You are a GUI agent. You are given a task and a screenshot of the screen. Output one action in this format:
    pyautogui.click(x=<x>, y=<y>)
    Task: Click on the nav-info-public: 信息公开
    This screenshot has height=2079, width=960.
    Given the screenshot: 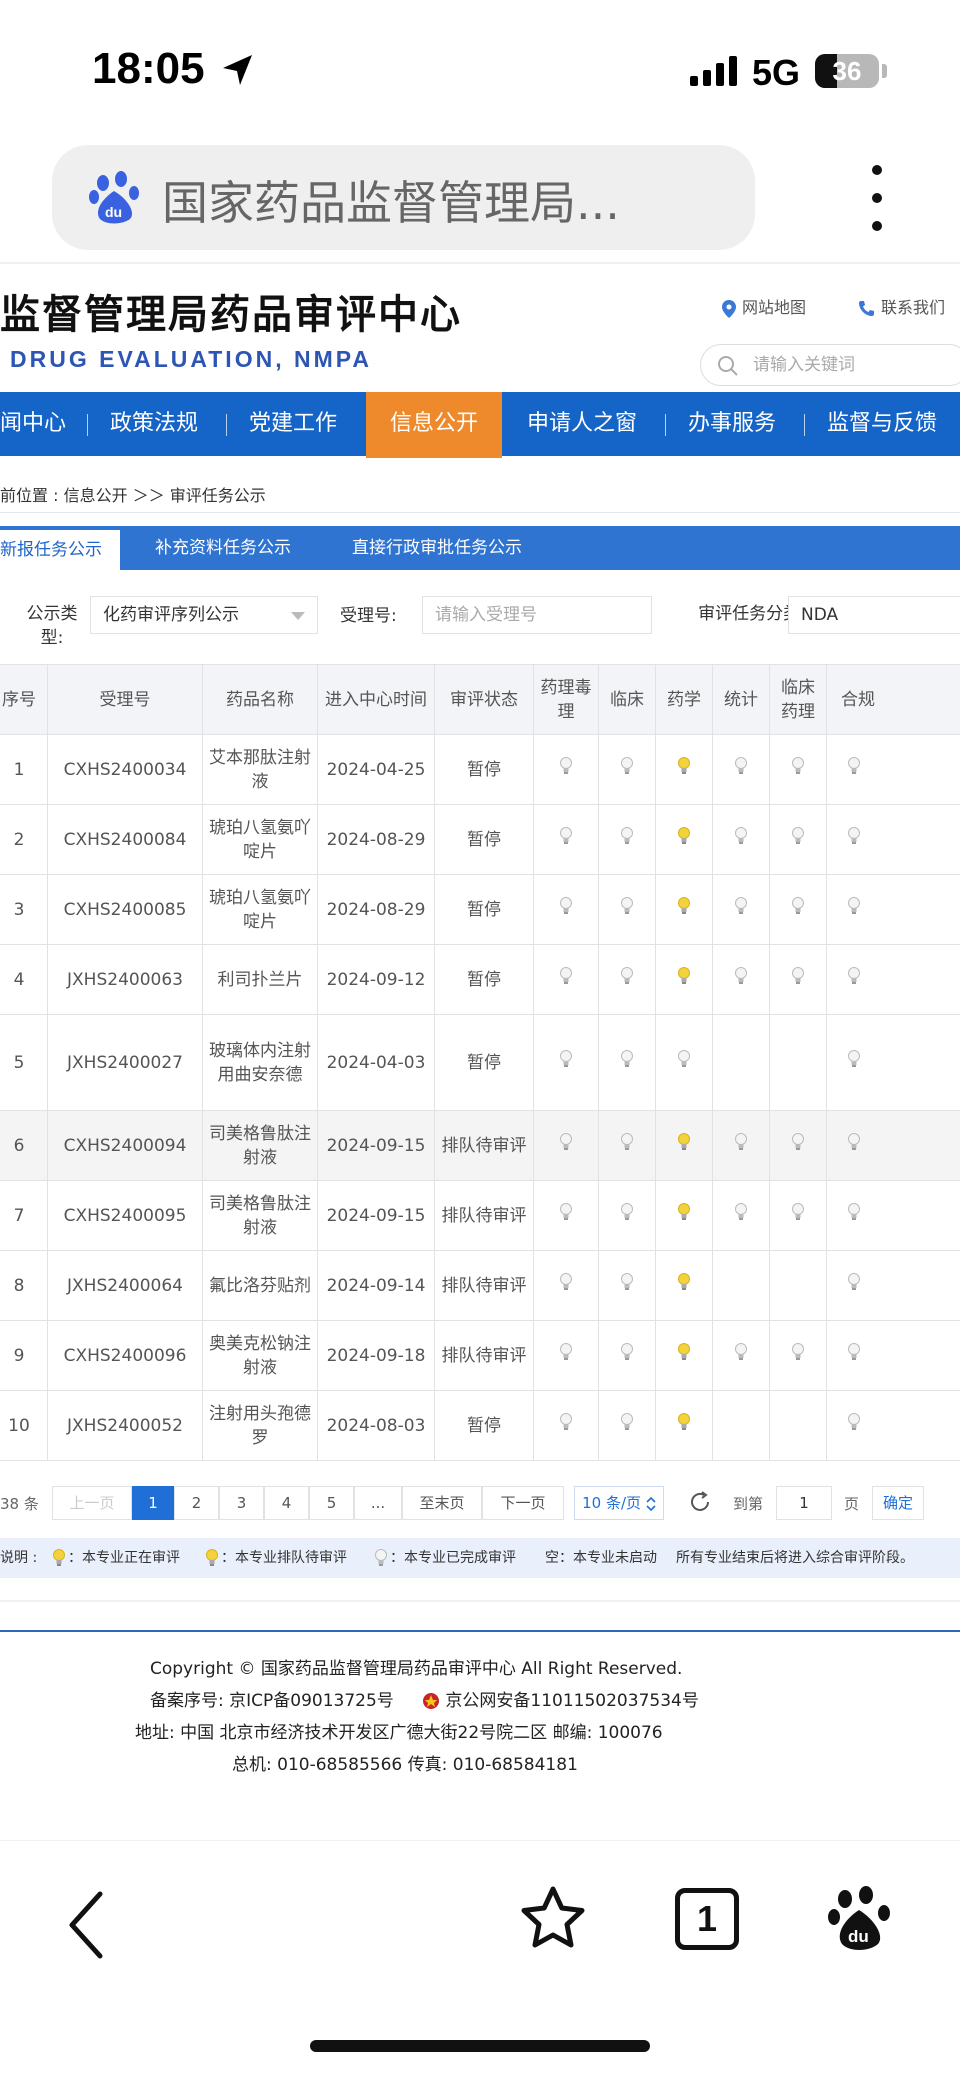 What is the action you would take?
    pyautogui.click(x=434, y=425)
    